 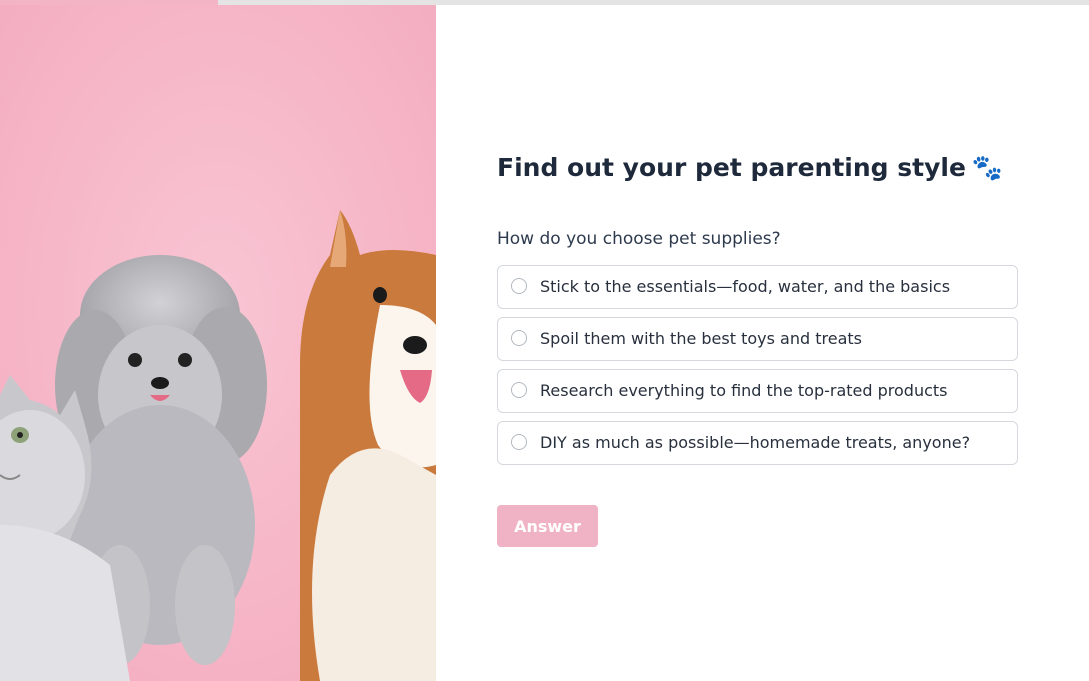 I want to click on quiz-title: Find out your pet parenting style 🐾, so click(x=757, y=168).